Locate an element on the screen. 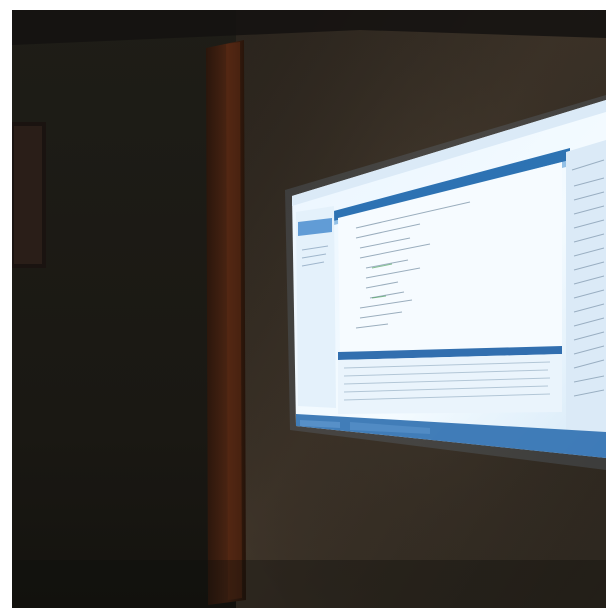 The height and width of the screenshot is (613, 606). pillar-highlight is located at coordinates (234, 321).